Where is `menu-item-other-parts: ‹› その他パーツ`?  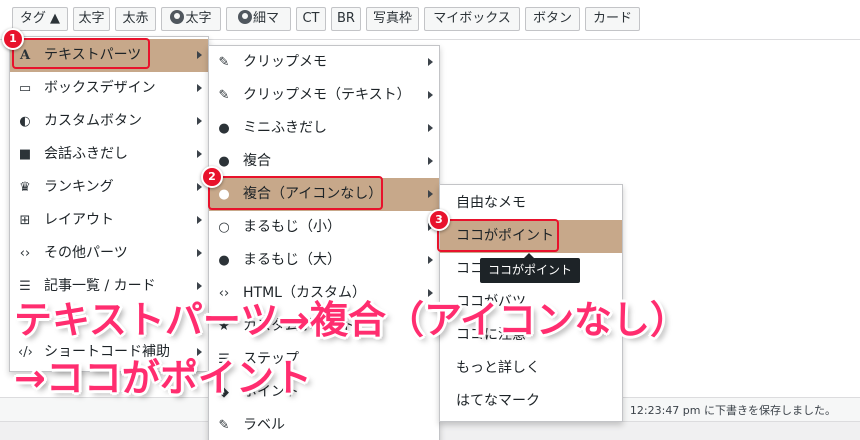 menu-item-other-parts: ‹› その他パーツ is located at coordinates (109, 253).